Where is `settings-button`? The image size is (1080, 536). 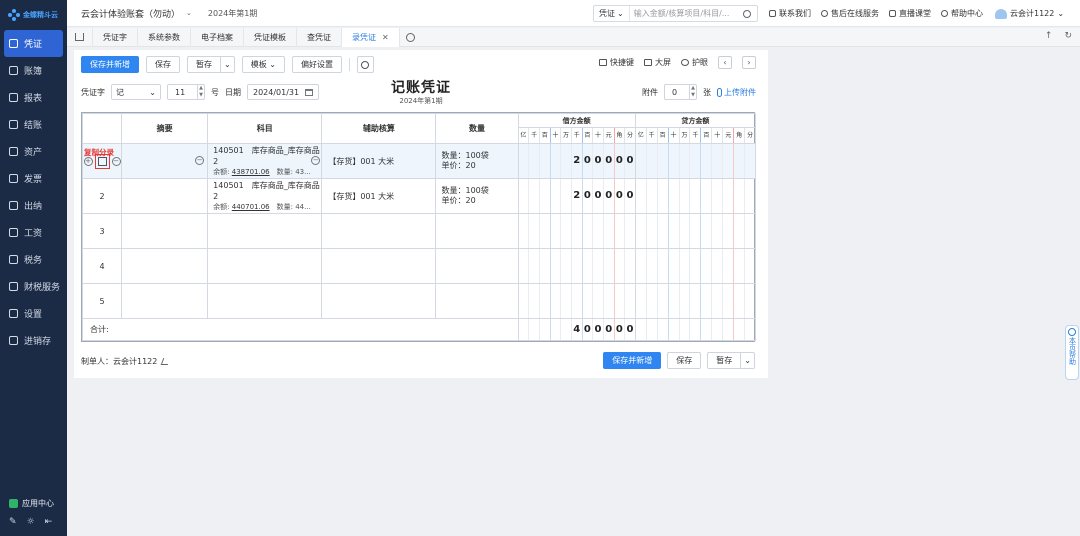
settings-button is located at coordinates (365, 64).